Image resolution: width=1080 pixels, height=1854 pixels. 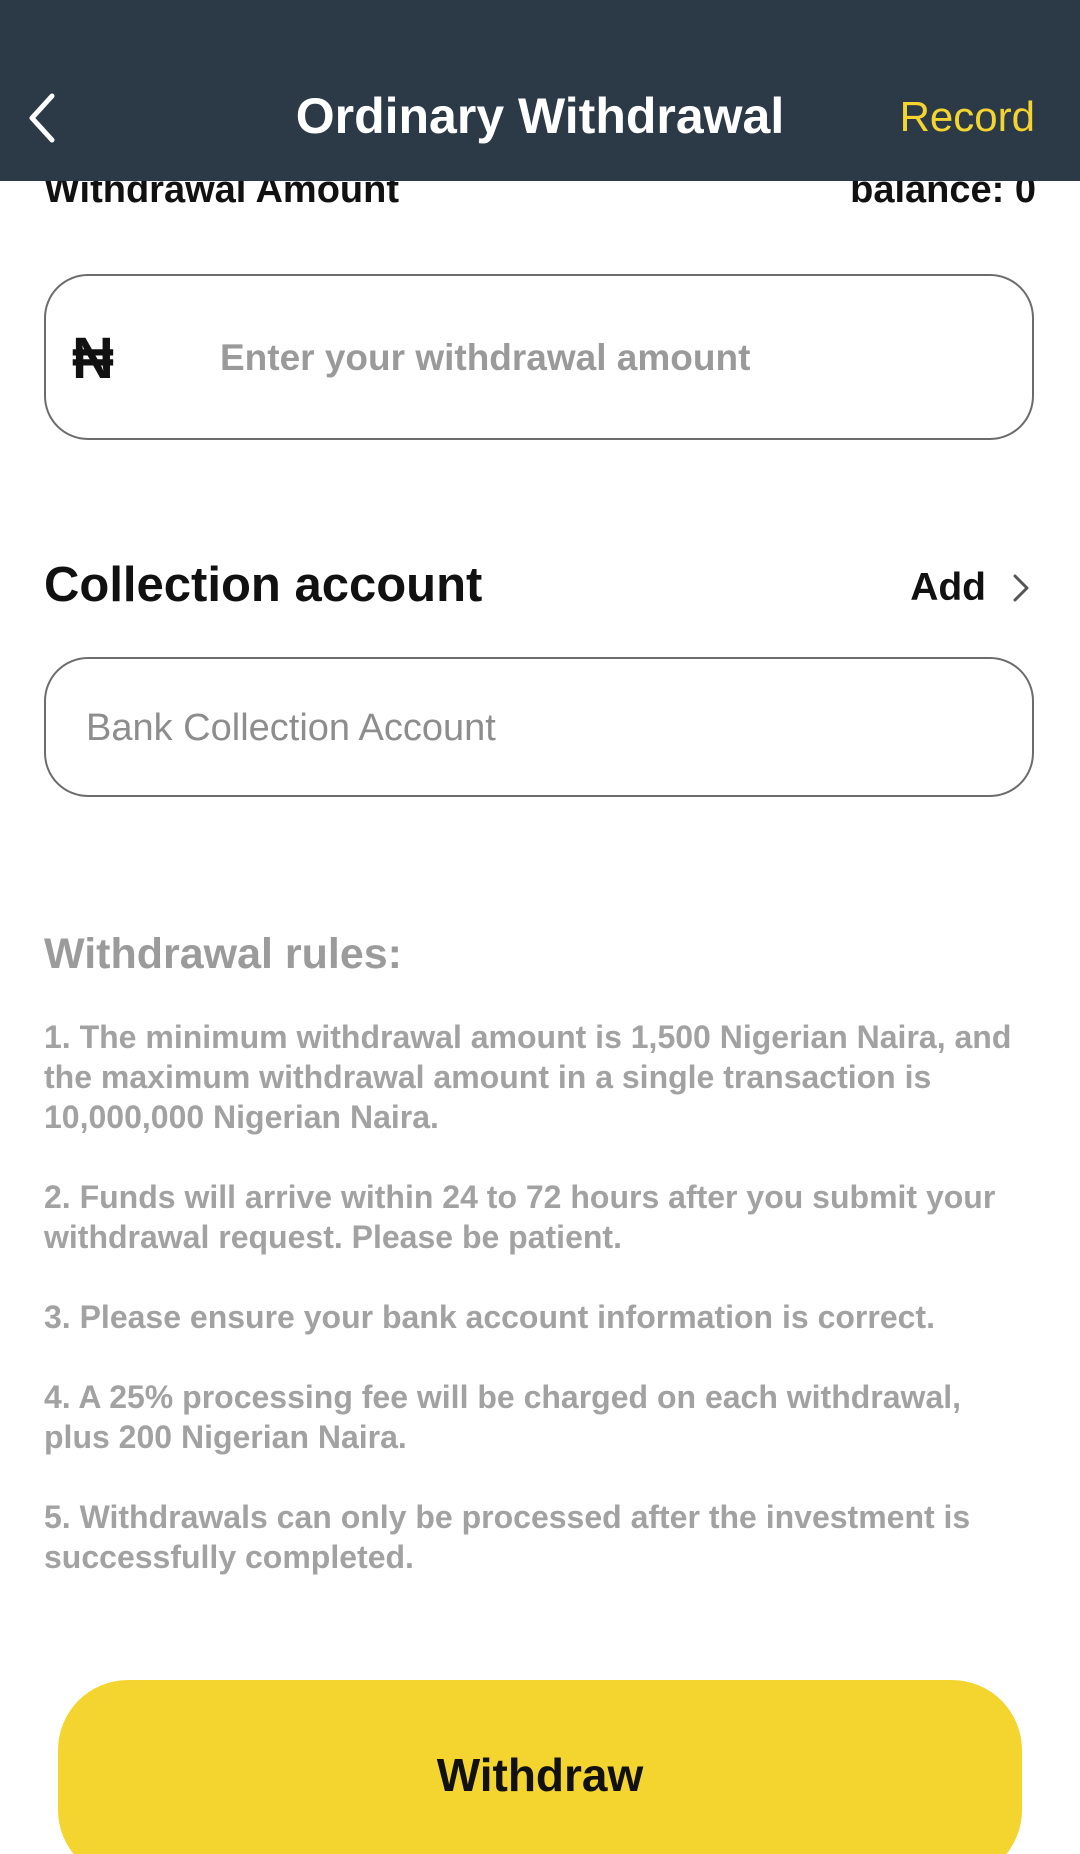 I want to click on withdraw-button: Withdraw, so click(x=540, y=1767).